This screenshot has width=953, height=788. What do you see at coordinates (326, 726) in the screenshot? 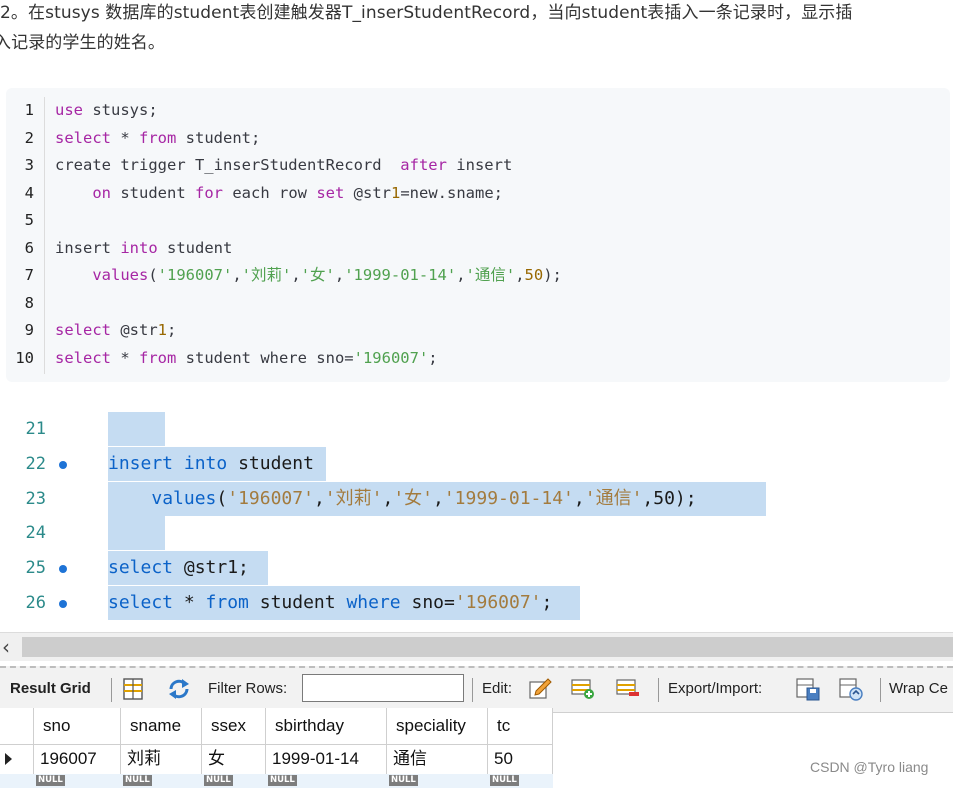
I see `column-header-sbirthday: sbirthday` at bounding box center [326, 726].